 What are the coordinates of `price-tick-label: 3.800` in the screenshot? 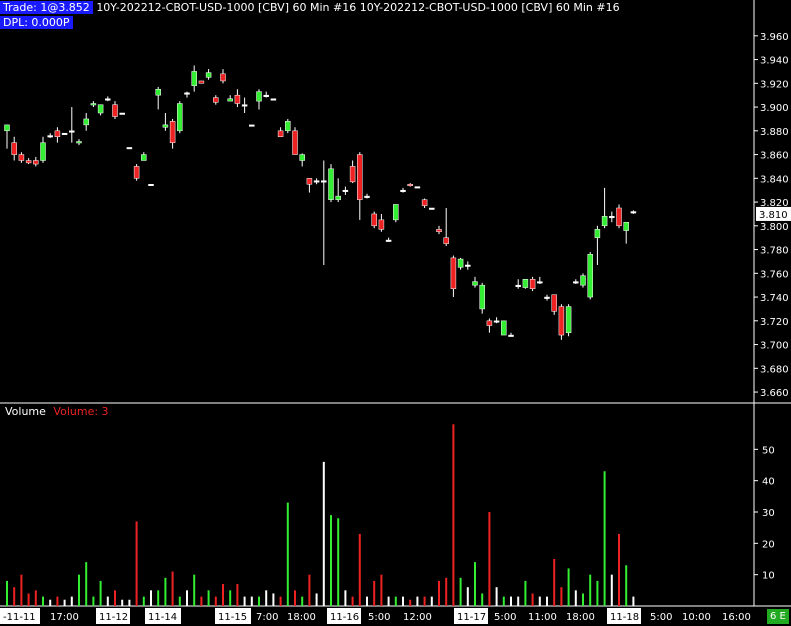 It's located at (774, 227).